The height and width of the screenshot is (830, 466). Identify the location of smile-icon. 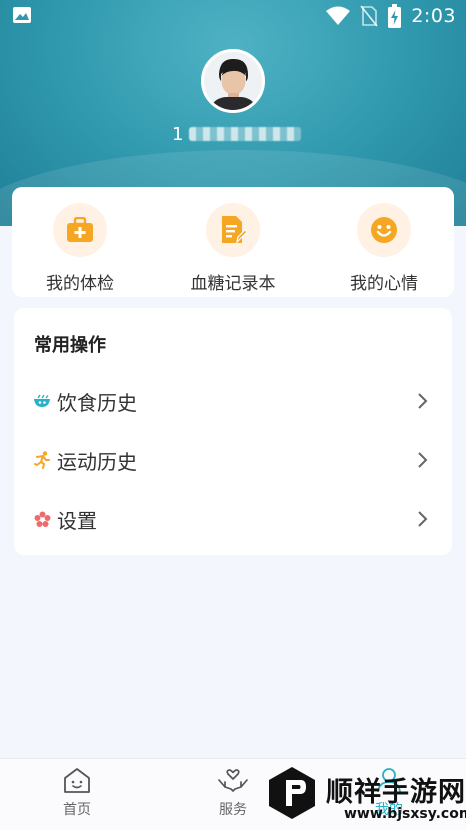
(384, 230).